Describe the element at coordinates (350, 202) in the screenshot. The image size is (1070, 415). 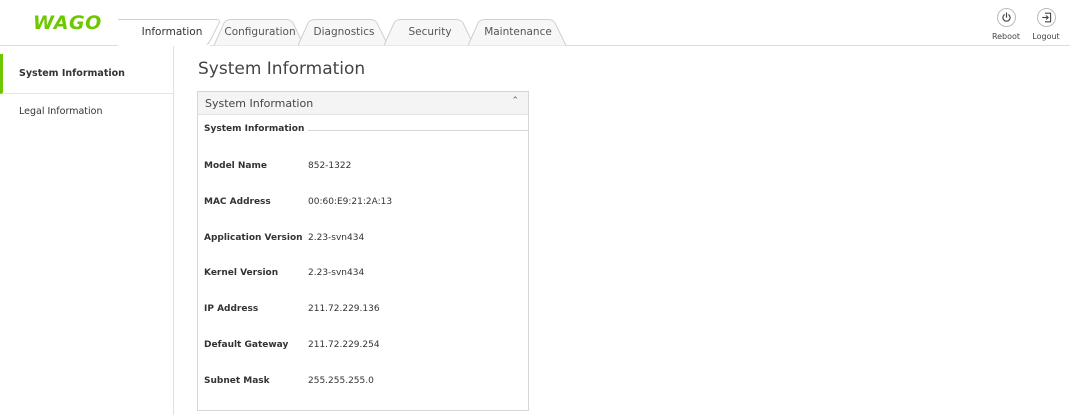
I see `row-value: 00:60:E9:21:2A:13` at that location.